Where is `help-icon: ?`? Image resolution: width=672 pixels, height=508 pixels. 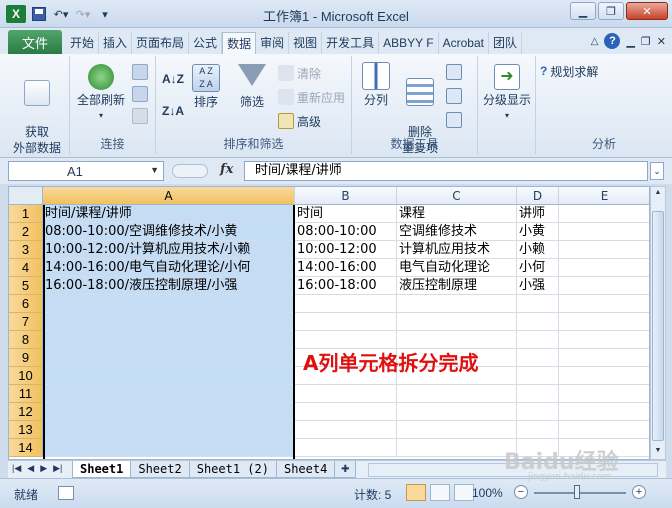 help-icon: ? is located at coordinates (612, 41).